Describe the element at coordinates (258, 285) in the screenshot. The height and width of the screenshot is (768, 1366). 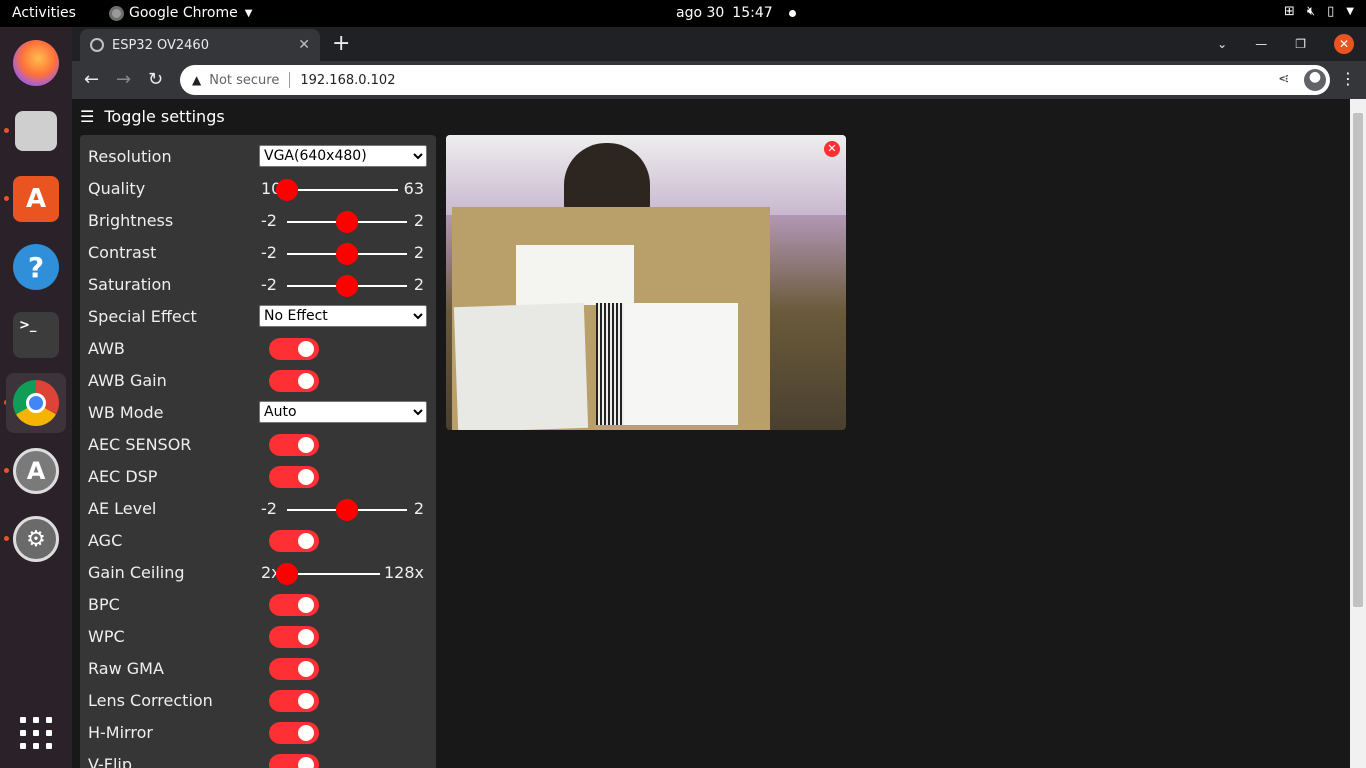
I see `setting-saturation: Saturation -2 2` at that location.